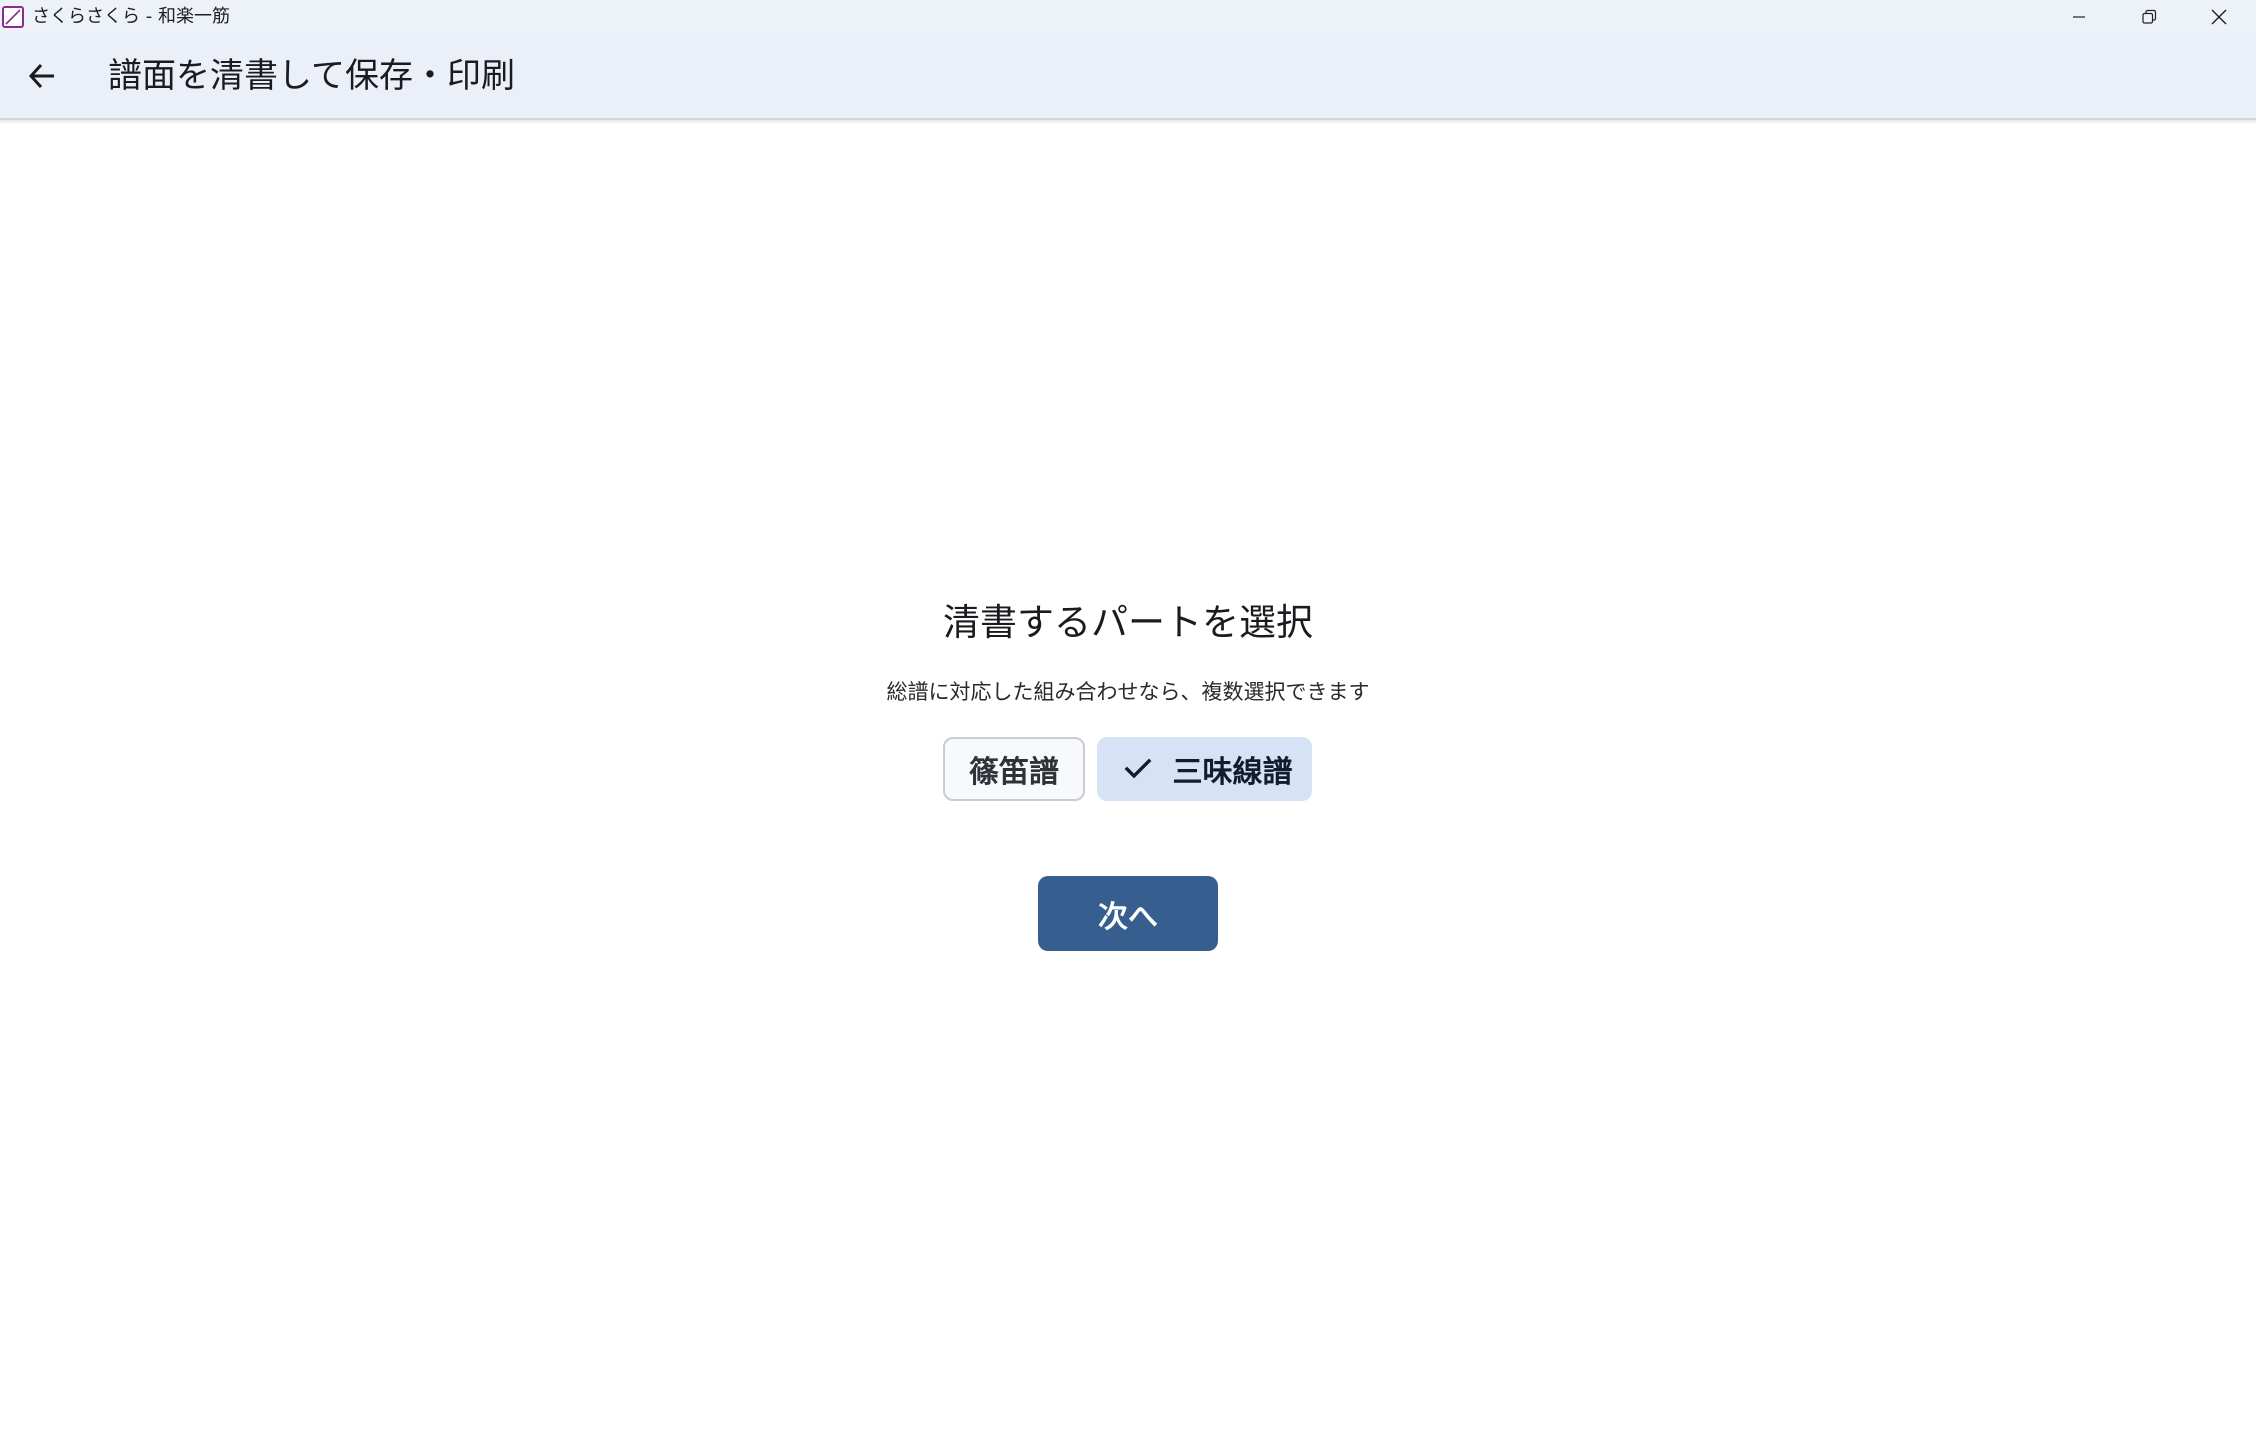 The height and width of the screenshot is (1432, 2256). I want to click on part-chip-label: 三味線譜, so click(1232, 772).